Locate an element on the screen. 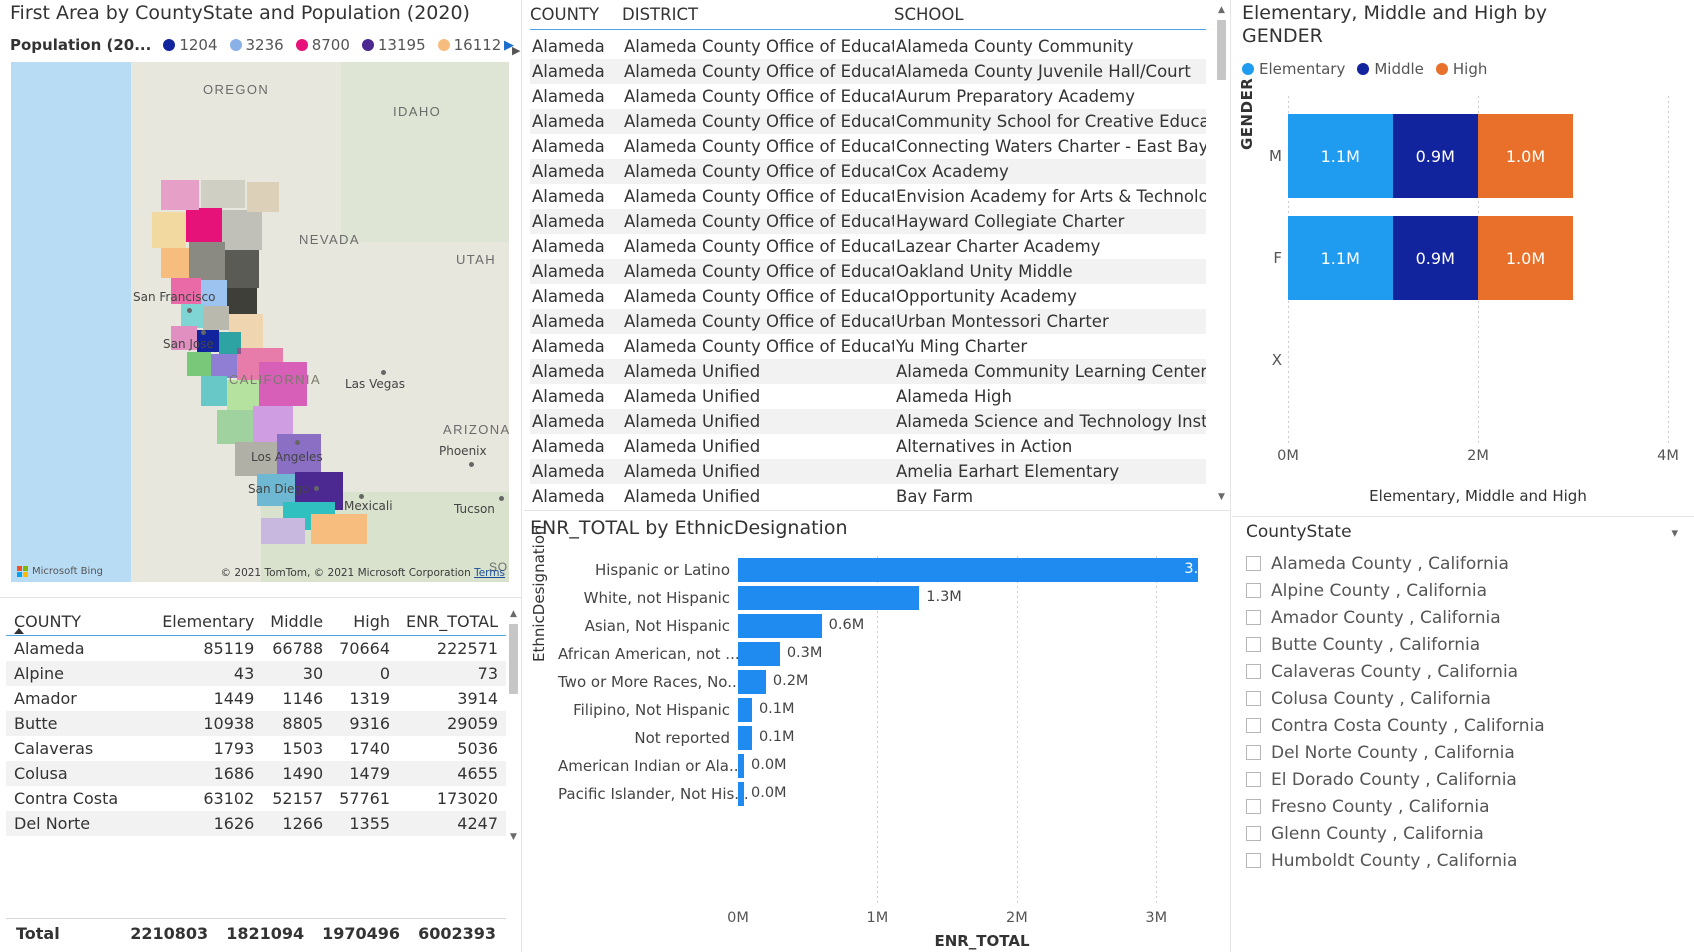 The image size is (1694, 952). slicer-item: Del Norte County , California is located at coordinates (1461, 752).